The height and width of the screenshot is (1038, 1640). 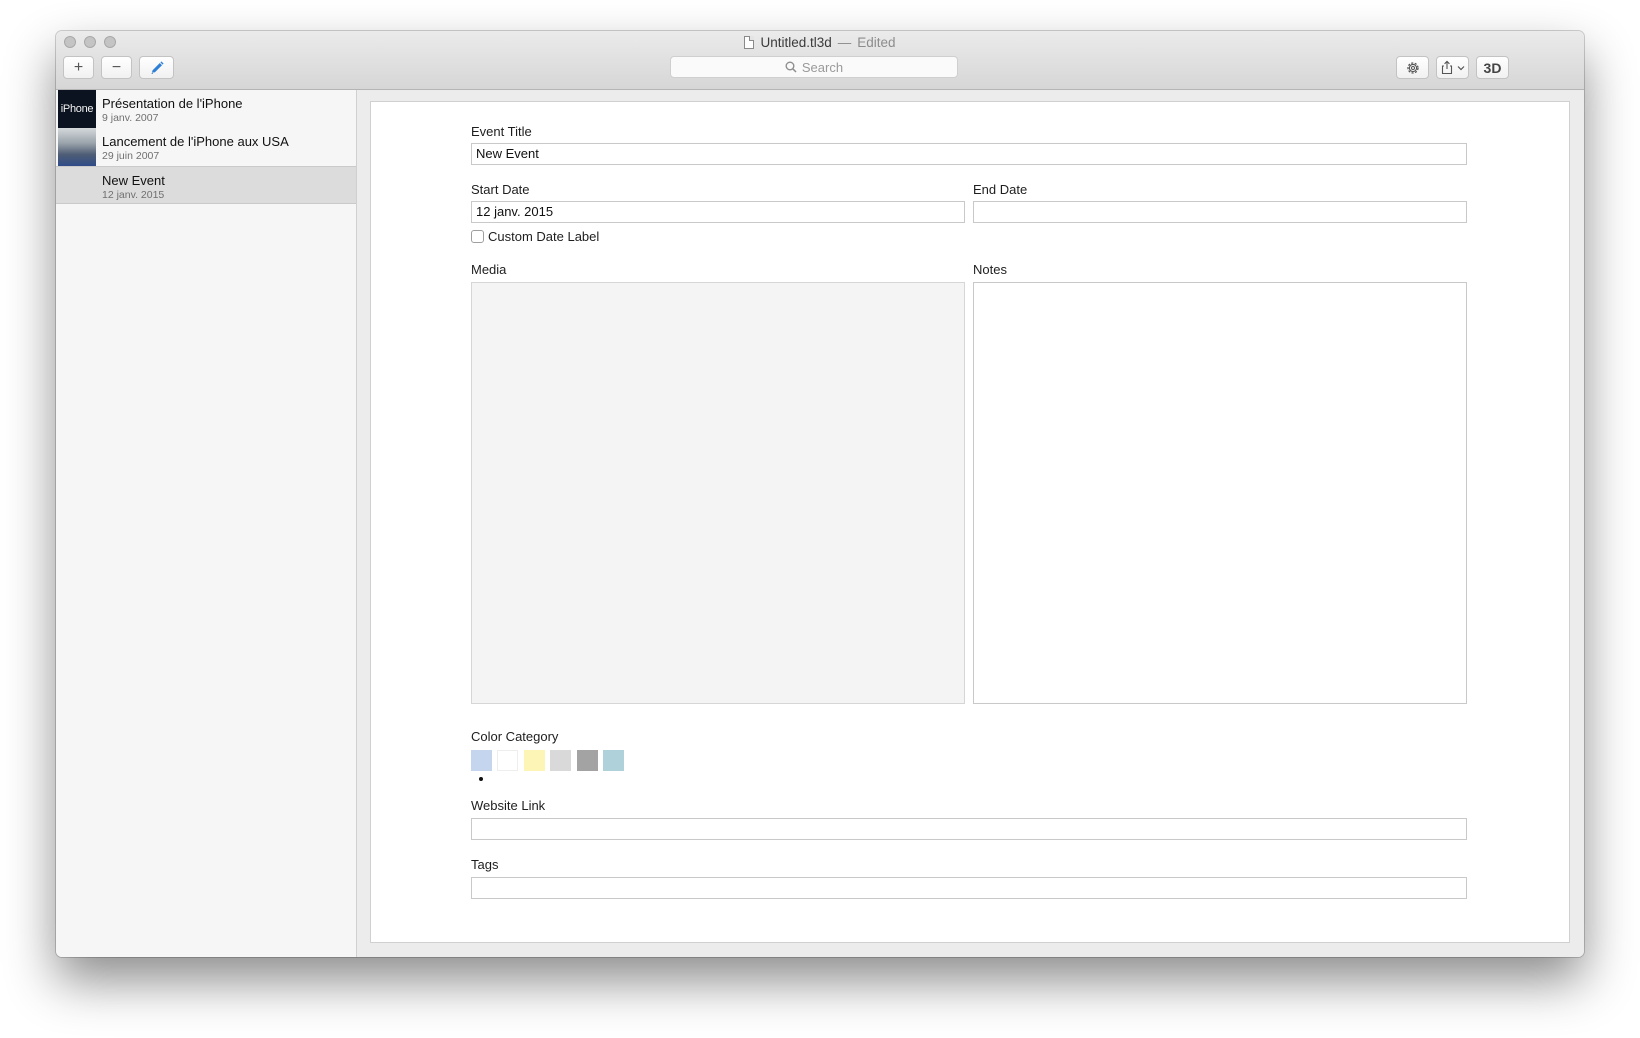 I want to click on notes-textarea, so click(x=1220, y=493).